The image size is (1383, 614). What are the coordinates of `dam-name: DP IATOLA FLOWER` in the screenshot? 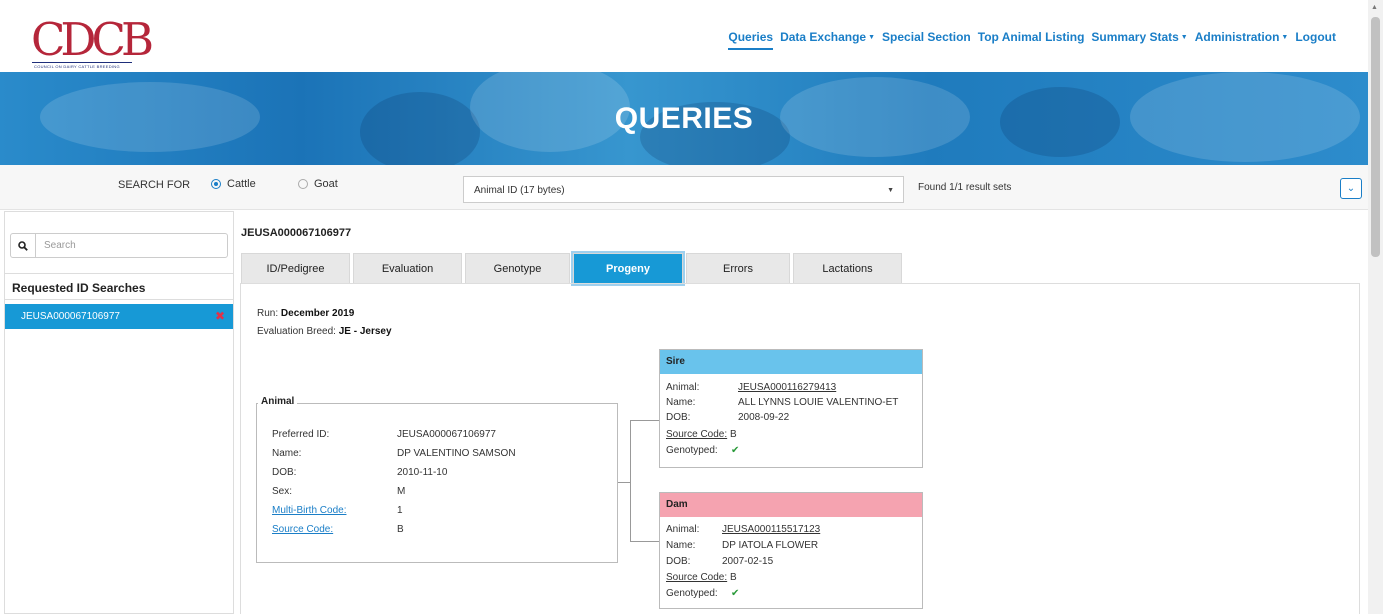 It's located at (770, 545).